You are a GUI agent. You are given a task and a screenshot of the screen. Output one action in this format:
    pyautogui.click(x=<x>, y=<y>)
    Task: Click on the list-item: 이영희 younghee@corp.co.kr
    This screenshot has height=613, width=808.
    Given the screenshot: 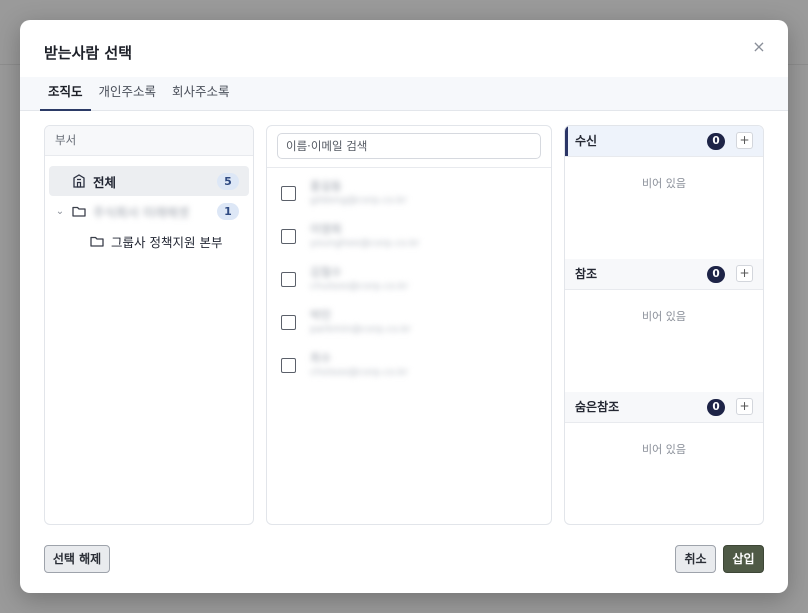 What is the action you would take?
    pyautogui.click(x=411, y=236)
    